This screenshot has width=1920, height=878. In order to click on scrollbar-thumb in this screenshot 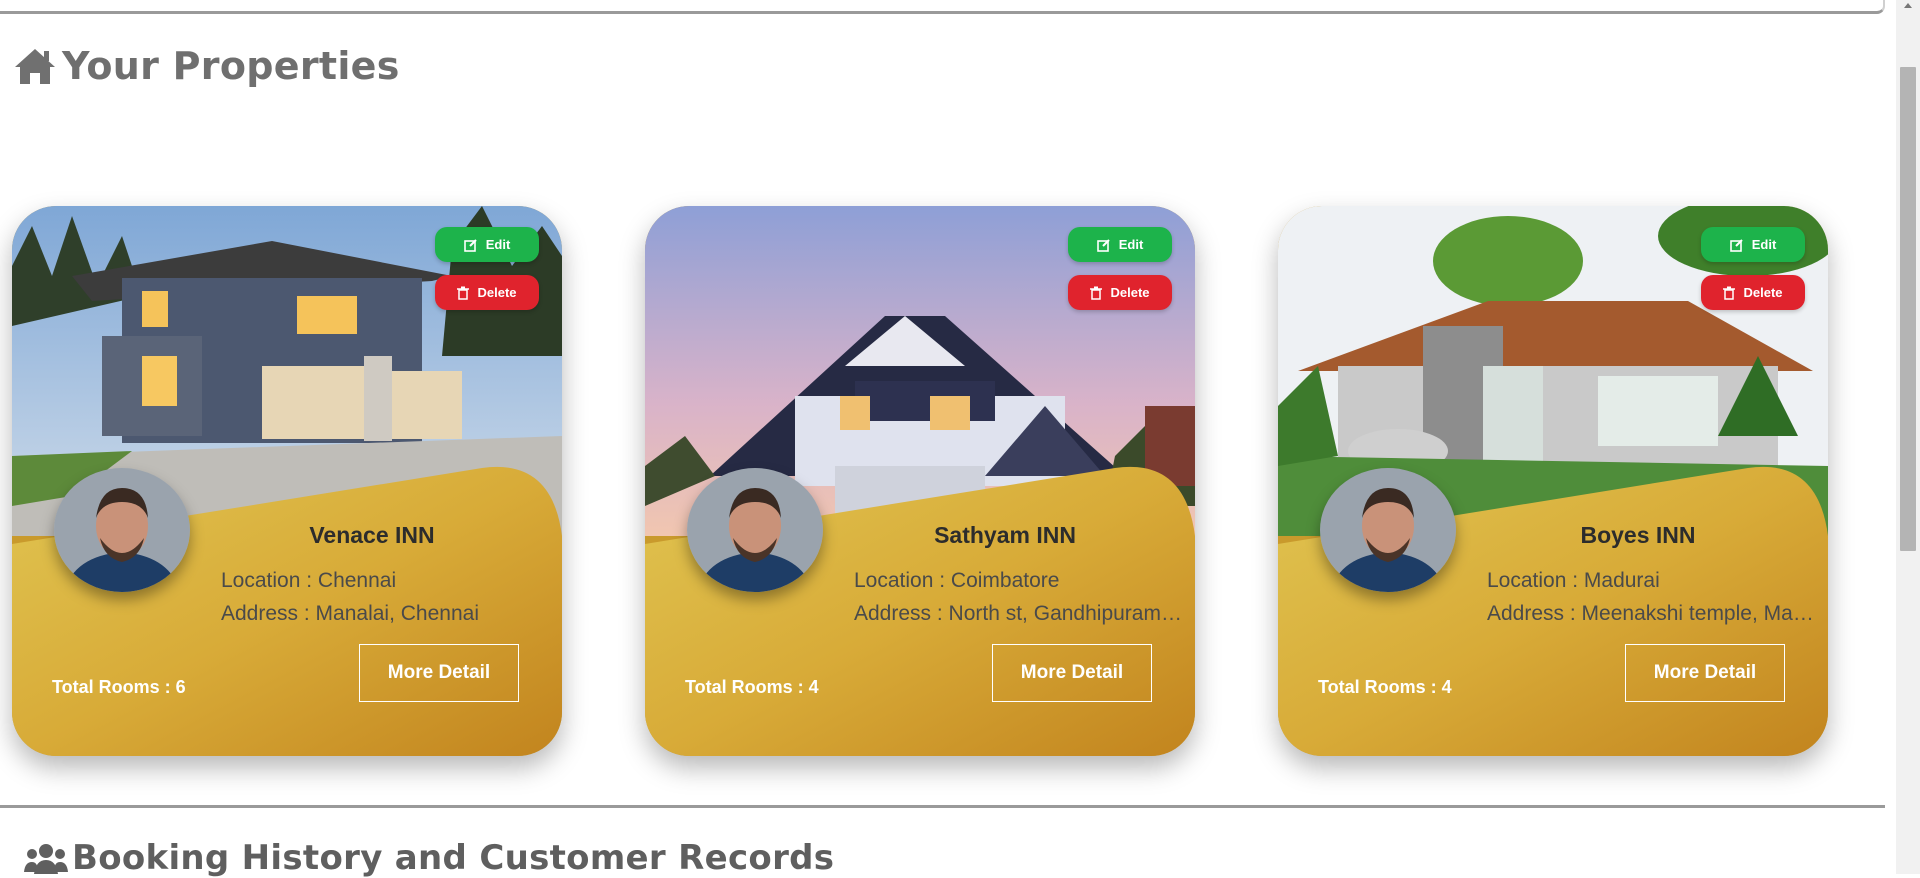, I will do `click(1908, 309)`.